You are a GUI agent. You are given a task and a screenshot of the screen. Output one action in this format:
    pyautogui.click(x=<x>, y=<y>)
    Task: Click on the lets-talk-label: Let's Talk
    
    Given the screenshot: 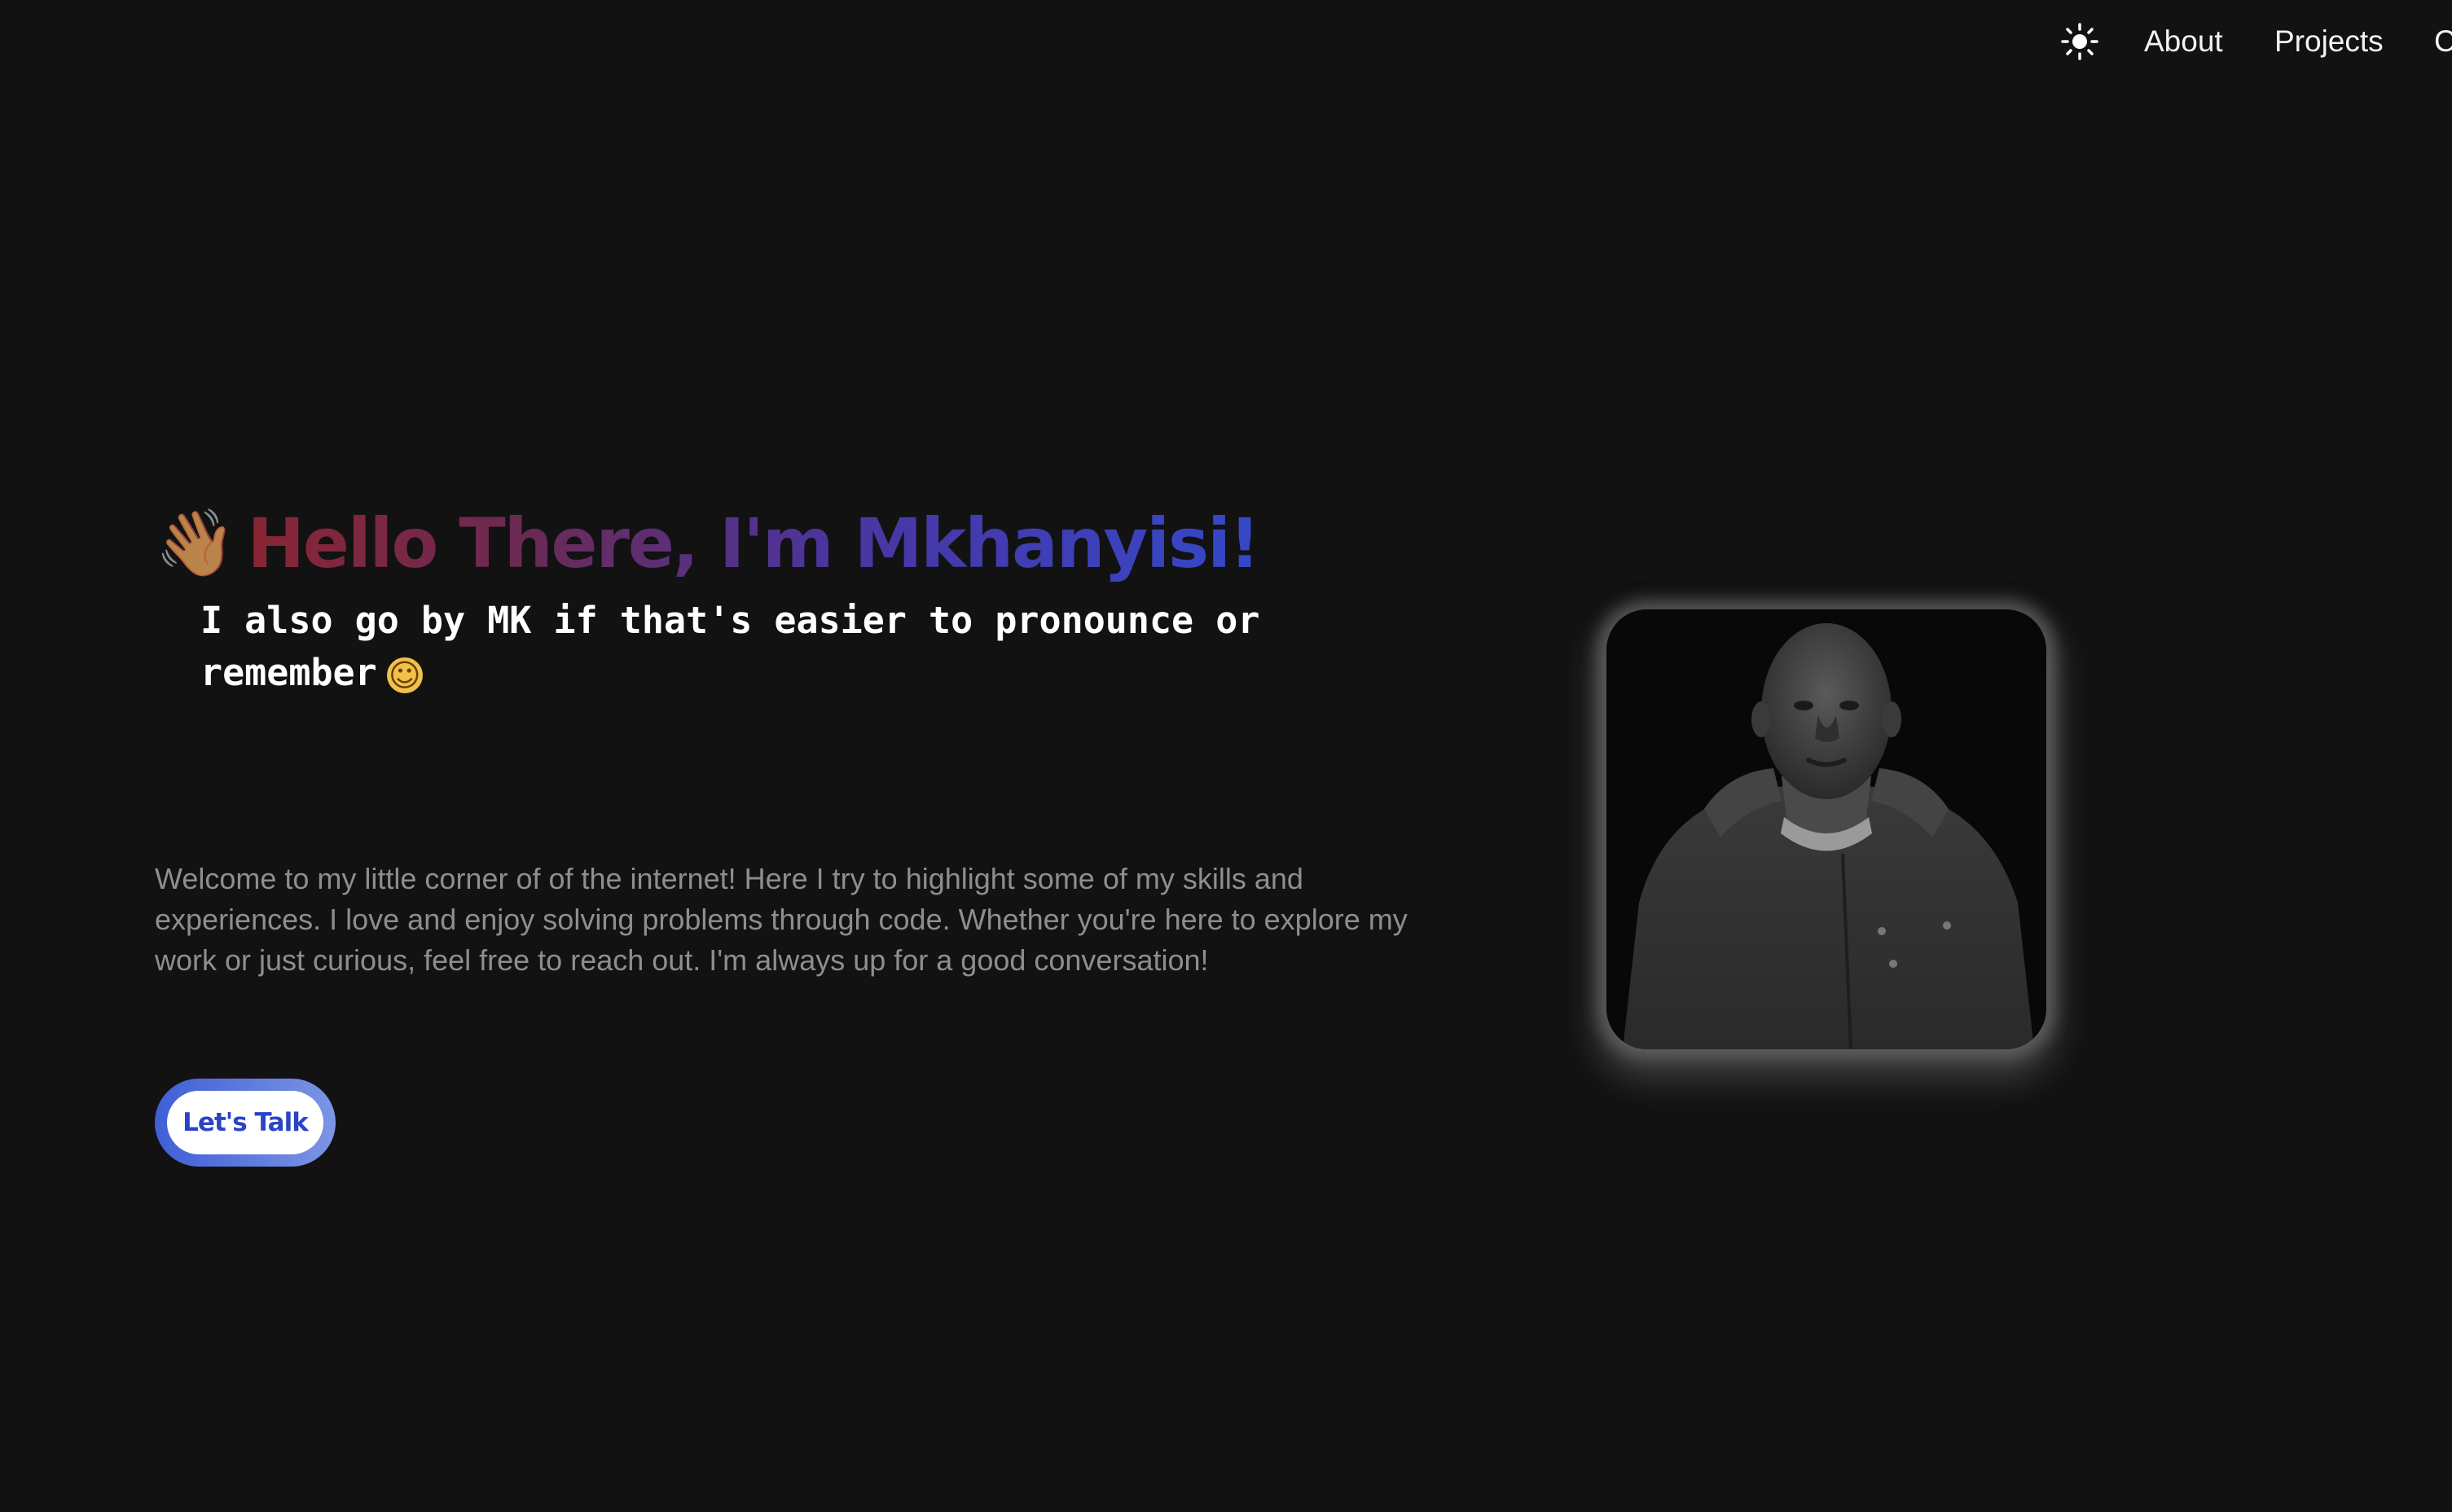 What is the action you would take?
    pyautogui.click(x=245, y=1122)
    